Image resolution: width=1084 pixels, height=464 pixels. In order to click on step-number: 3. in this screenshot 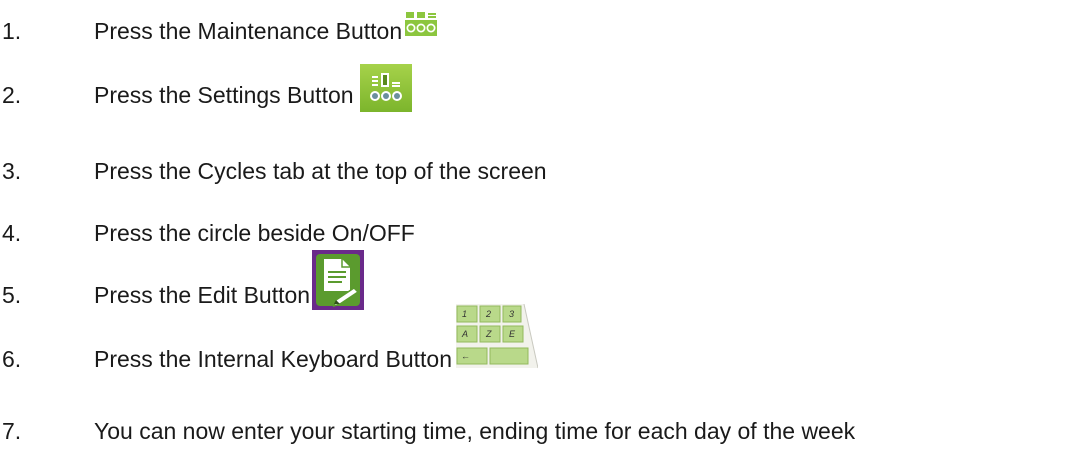, I will do `click(12, 171)`.